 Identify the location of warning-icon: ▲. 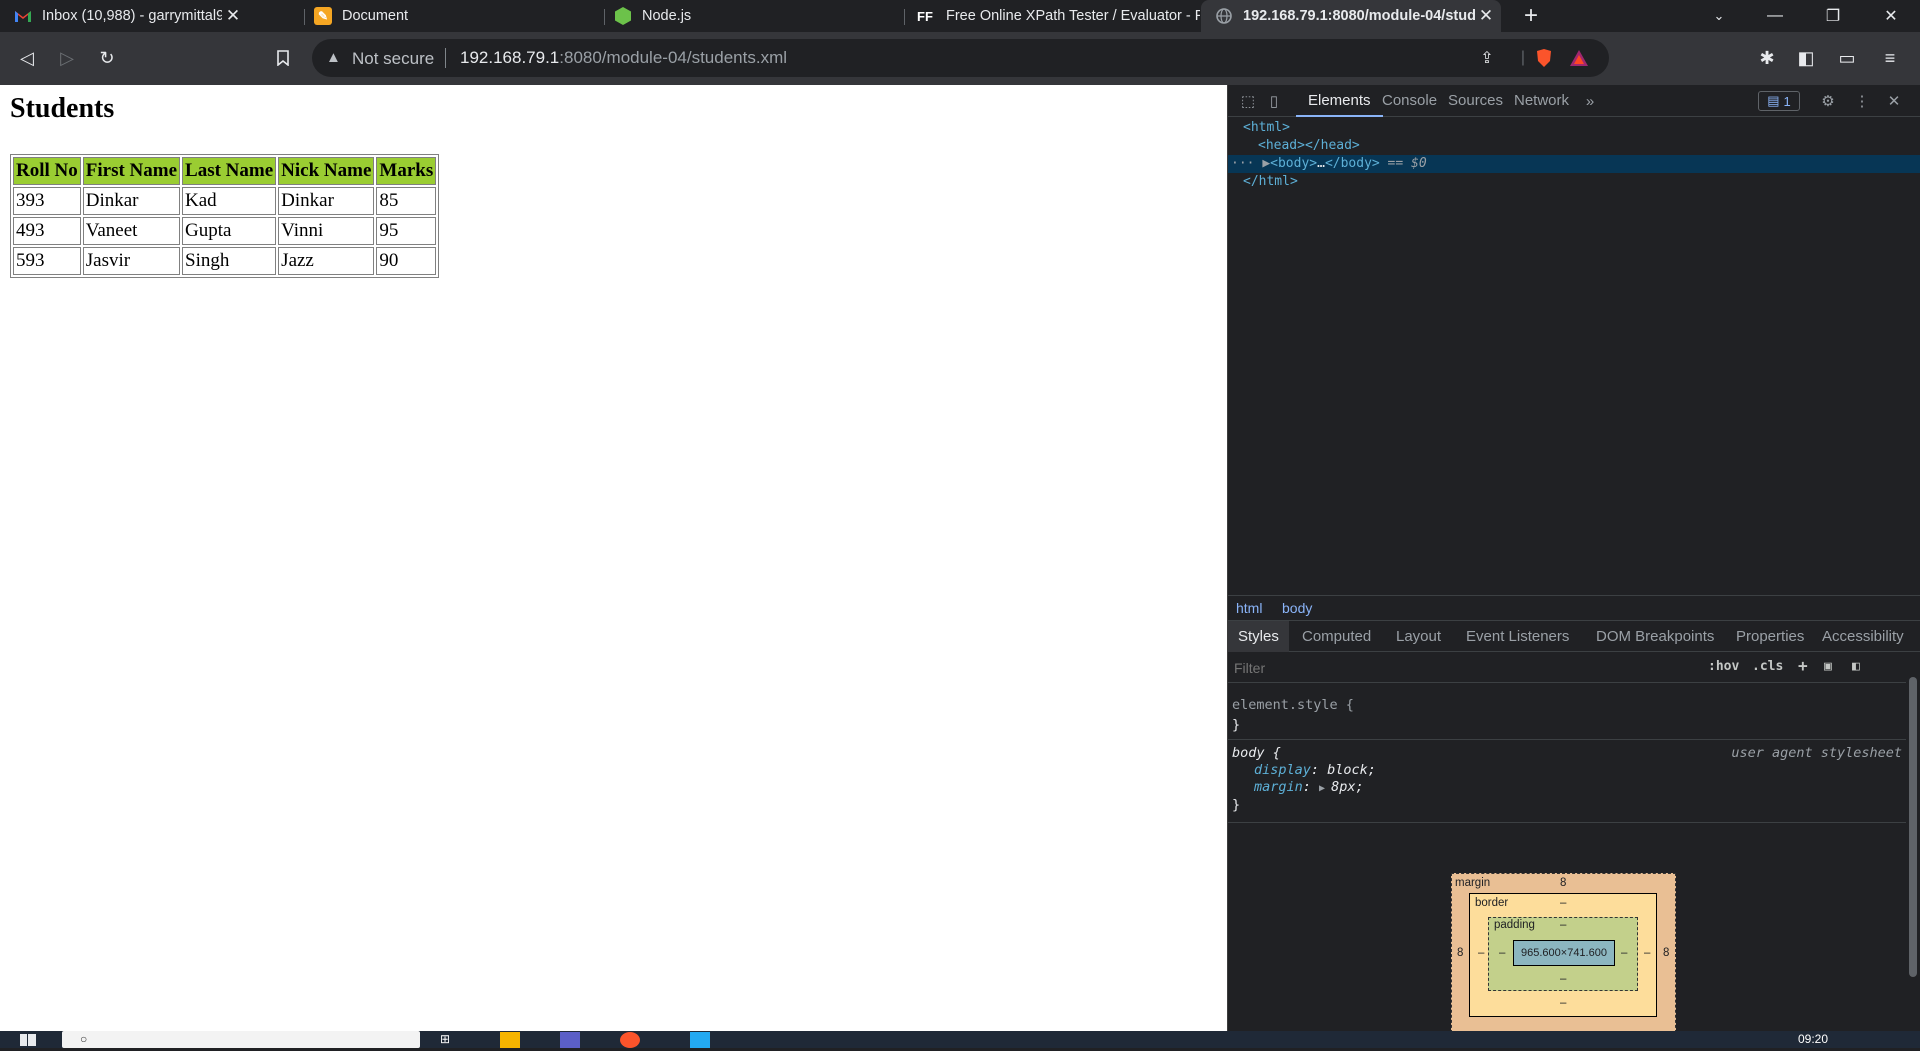
(333, 57).